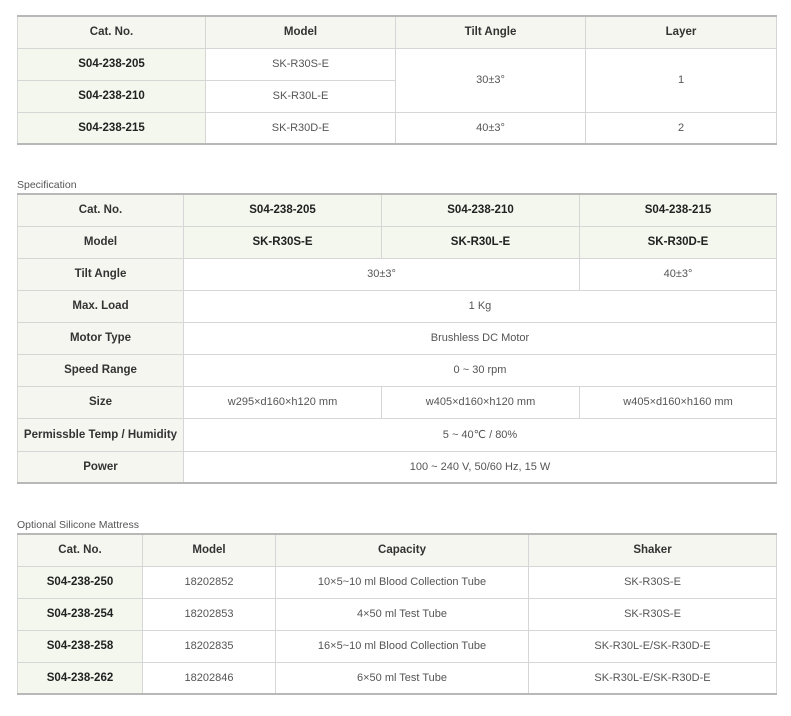  What do you see at coordinates (402, 550) in the screenshot?
I see `header-capacity: Capacity` at bounding box center [402, 550].